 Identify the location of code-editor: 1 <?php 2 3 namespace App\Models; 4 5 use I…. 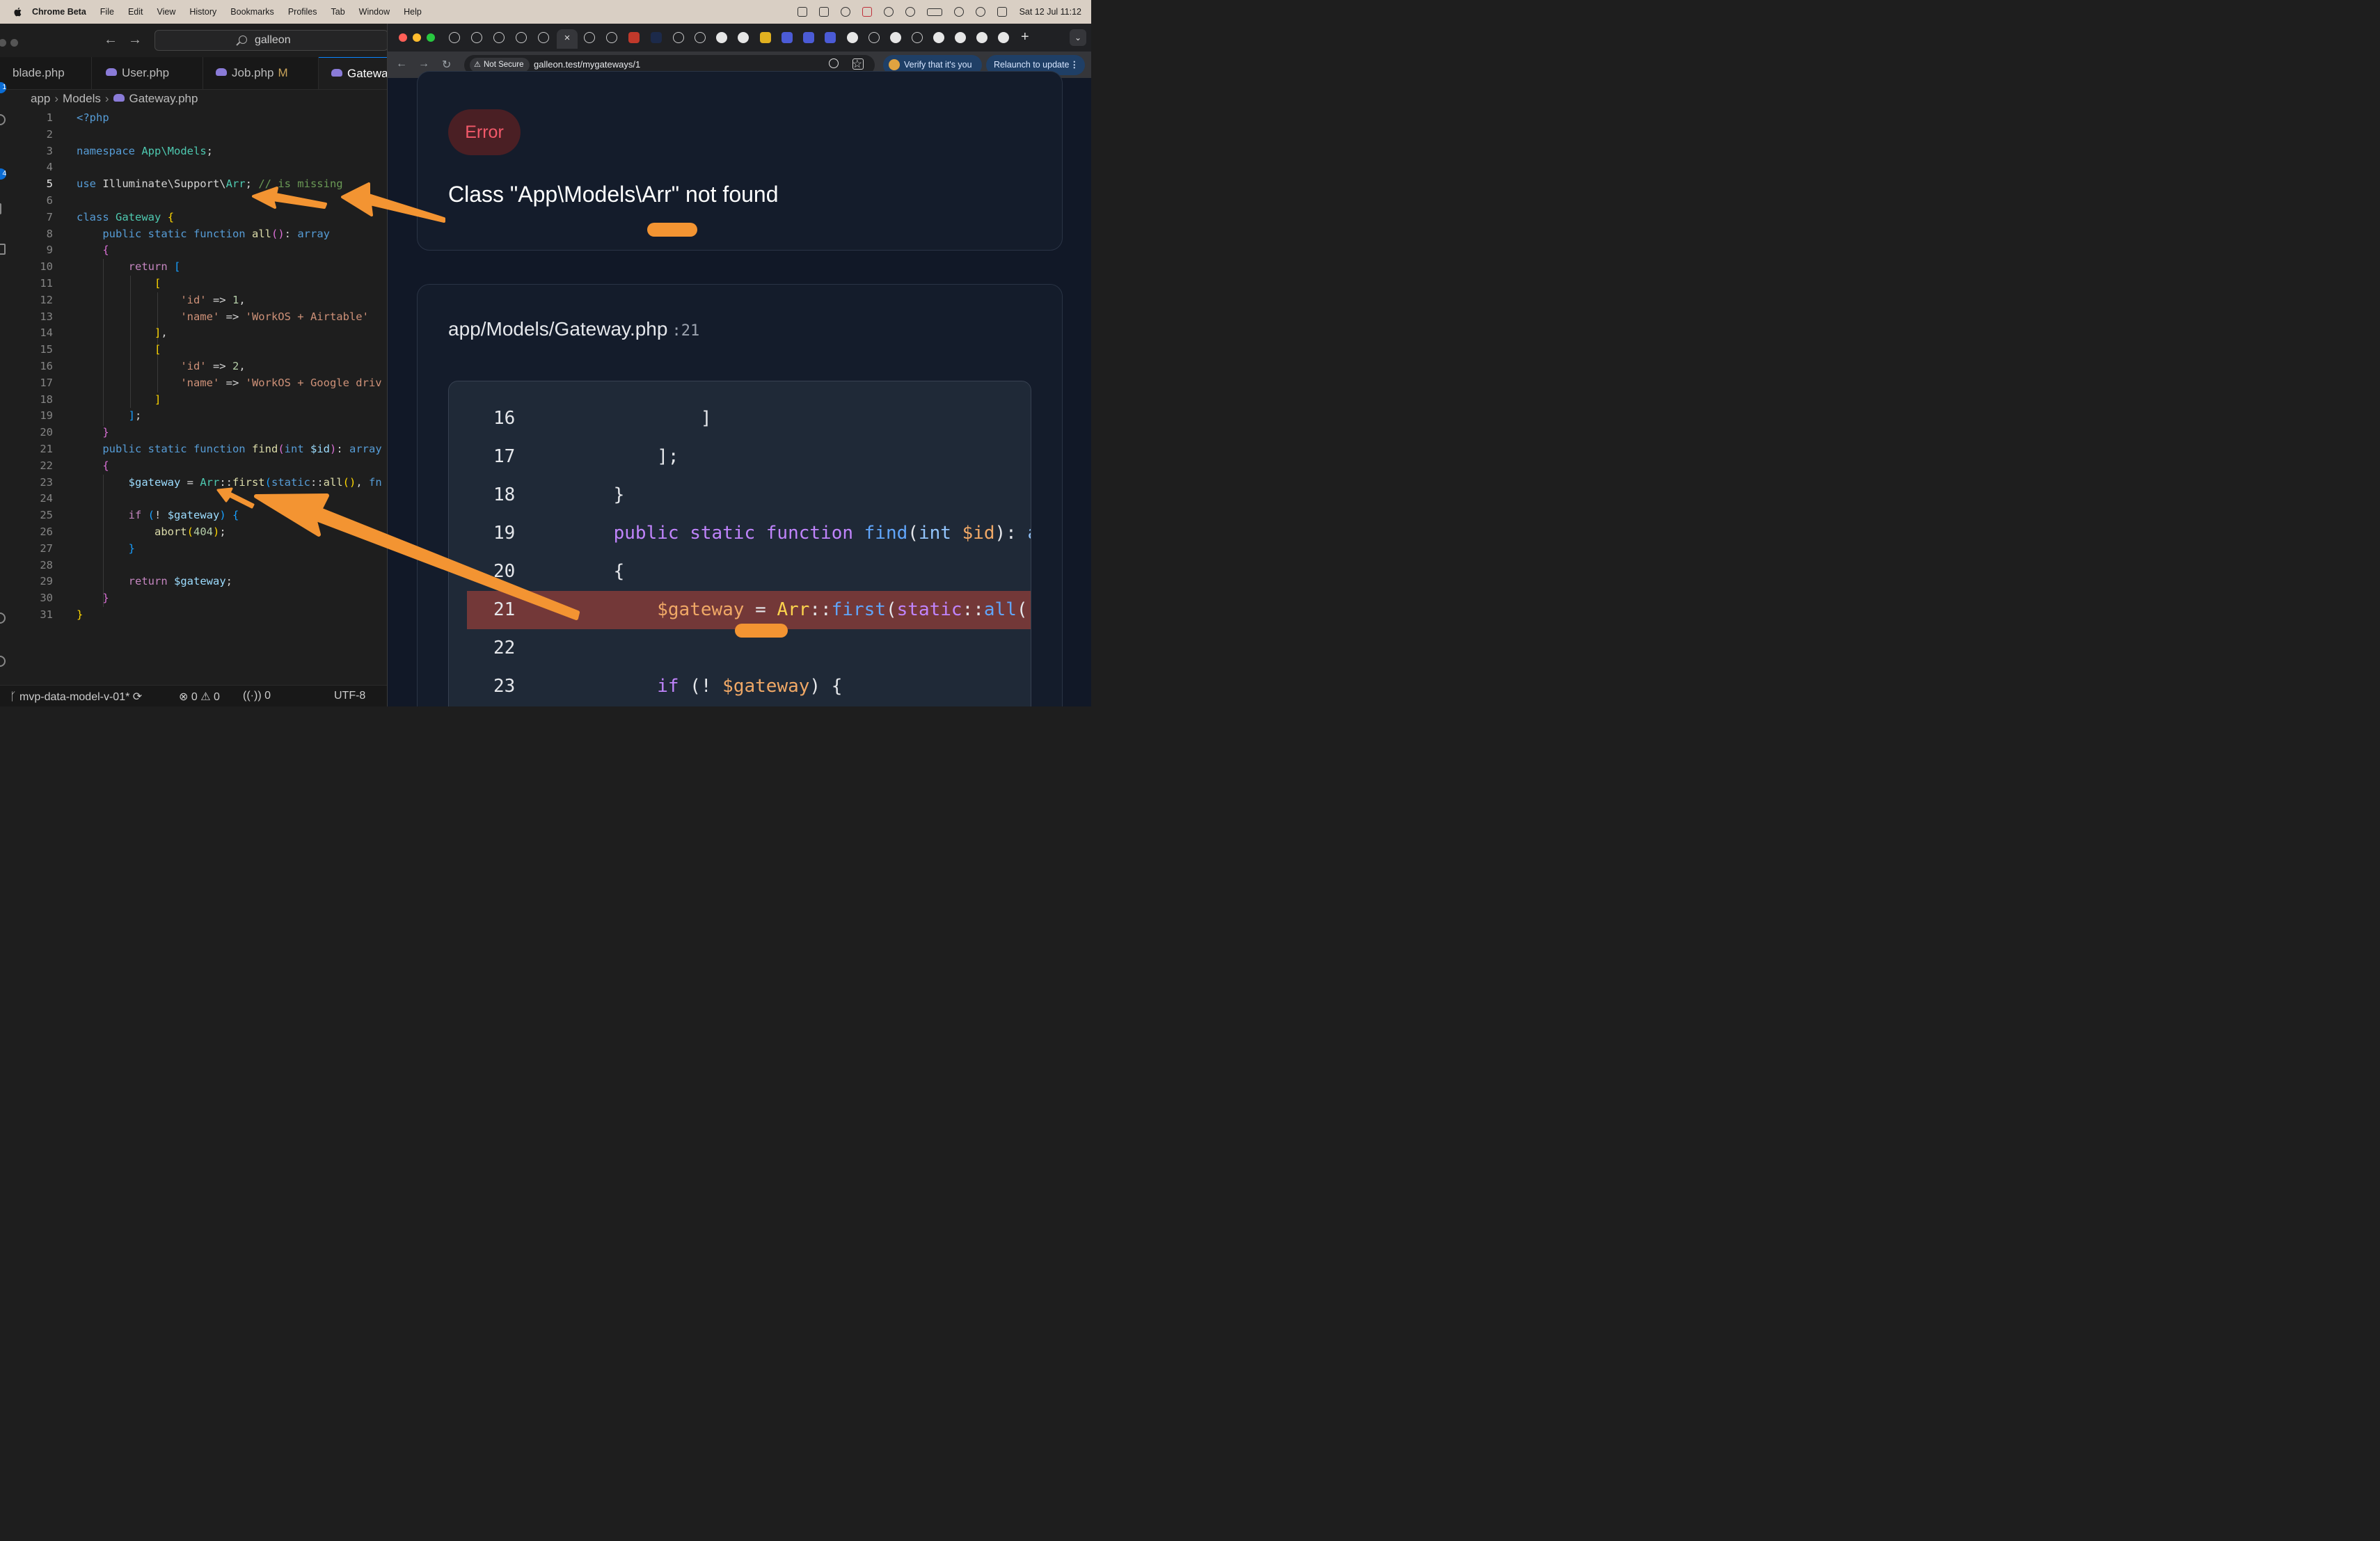
(193, 367).